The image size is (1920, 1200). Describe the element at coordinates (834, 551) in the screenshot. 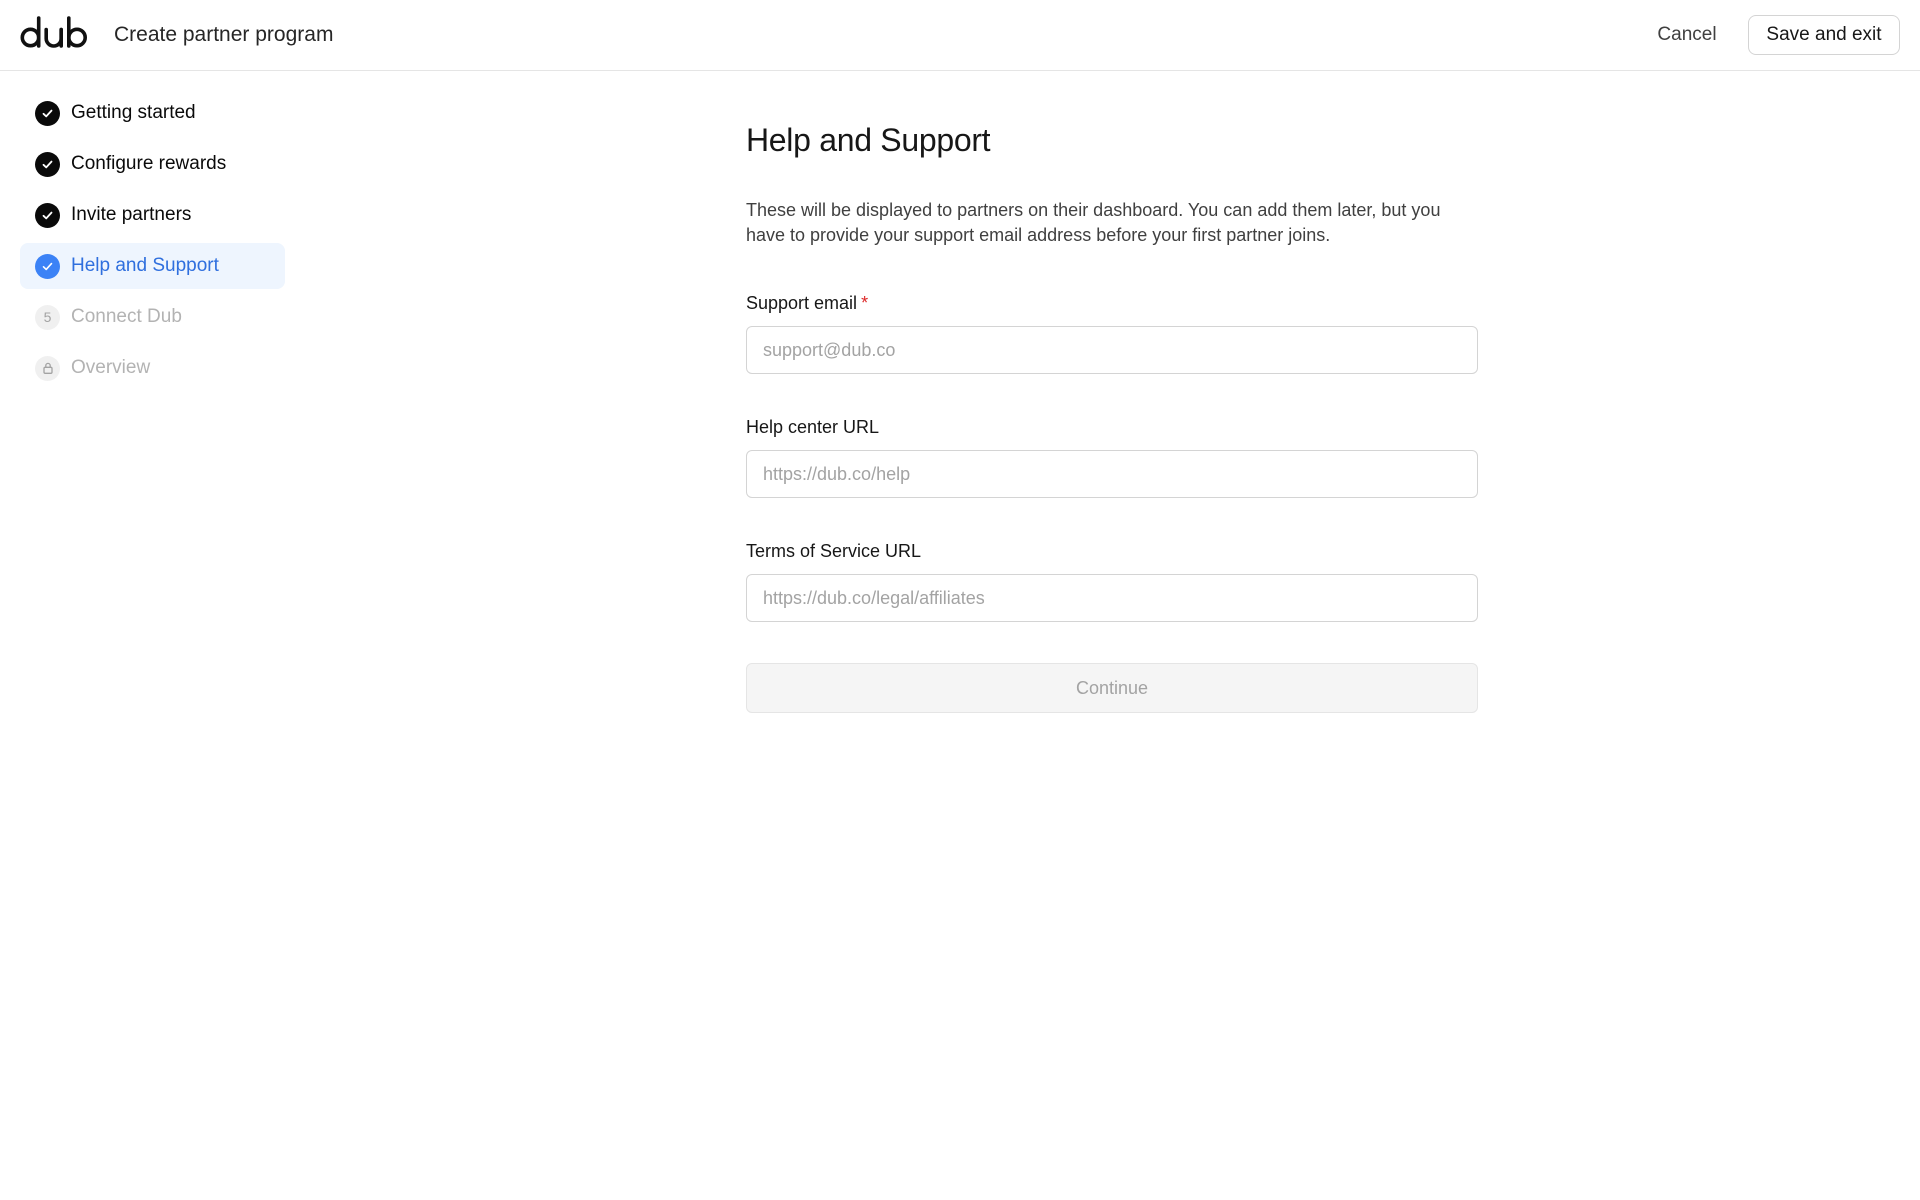

I see `terms-of-service-url-label: Terms of Service URL` at that location.